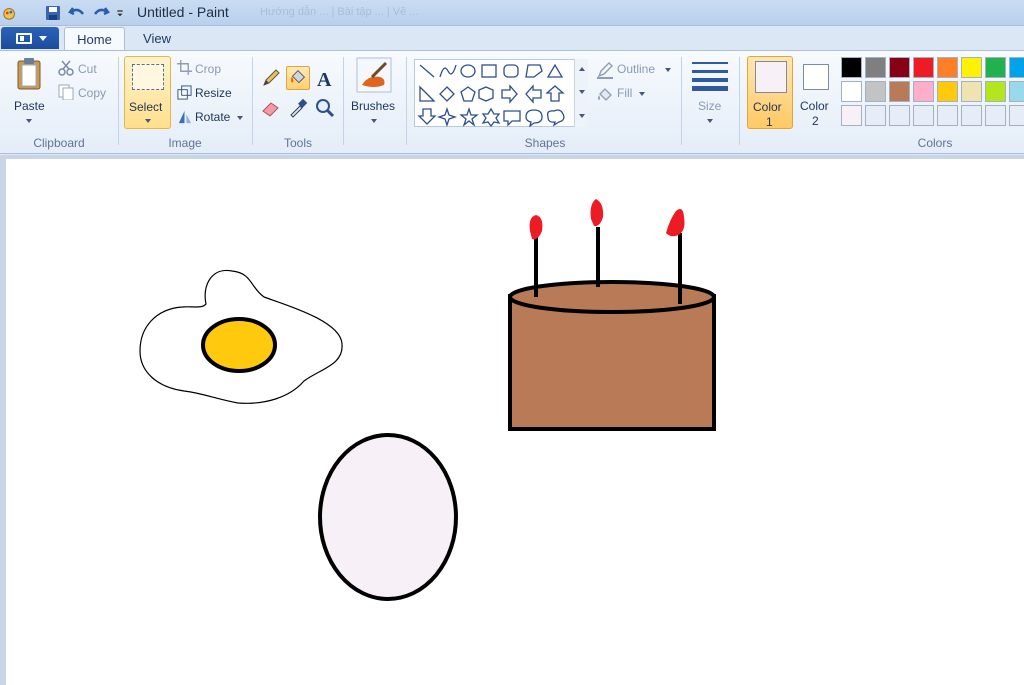 The height and width of the screenshot is (685, 1024). What do you see at coordinates (92, 93) in the screenshot?
I see `copy-label: Copy` at bounding box center [92, 93].